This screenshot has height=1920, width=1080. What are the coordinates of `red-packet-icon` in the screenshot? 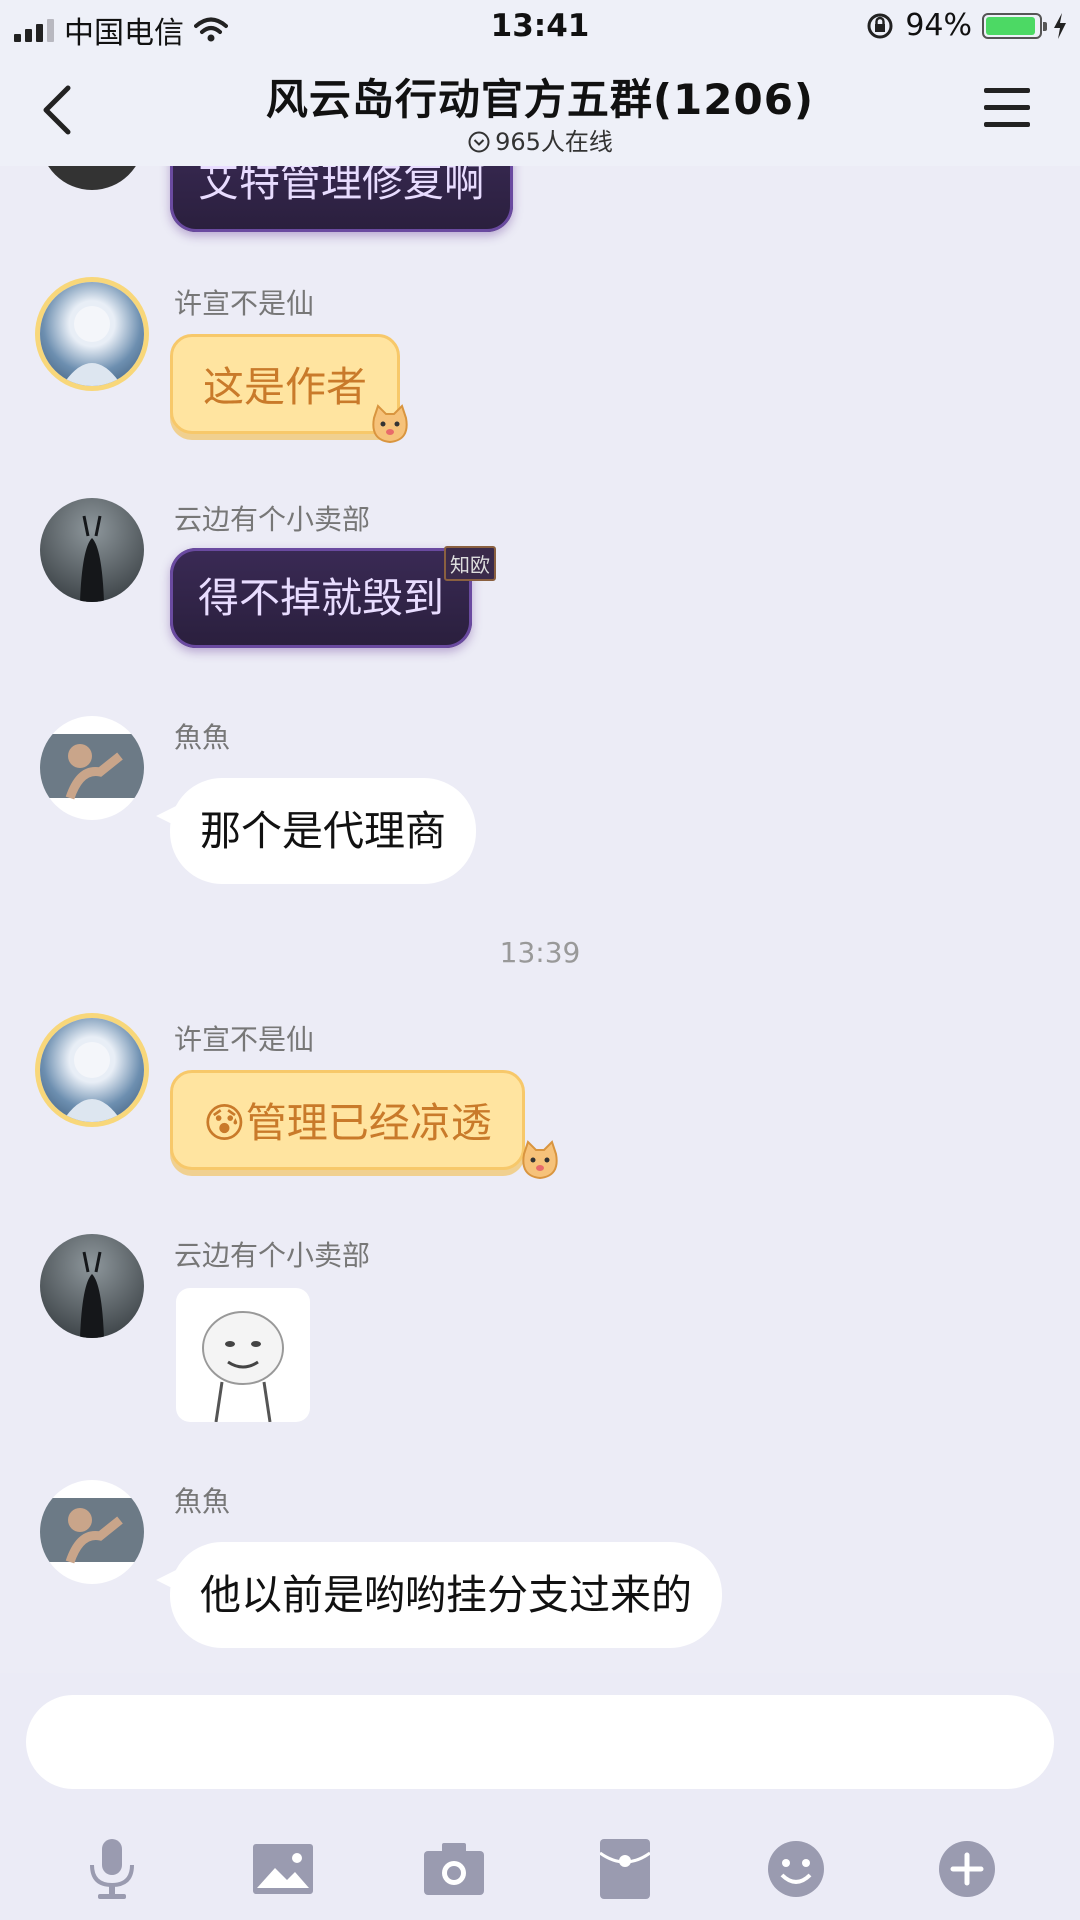 It's located at (625, 1869).